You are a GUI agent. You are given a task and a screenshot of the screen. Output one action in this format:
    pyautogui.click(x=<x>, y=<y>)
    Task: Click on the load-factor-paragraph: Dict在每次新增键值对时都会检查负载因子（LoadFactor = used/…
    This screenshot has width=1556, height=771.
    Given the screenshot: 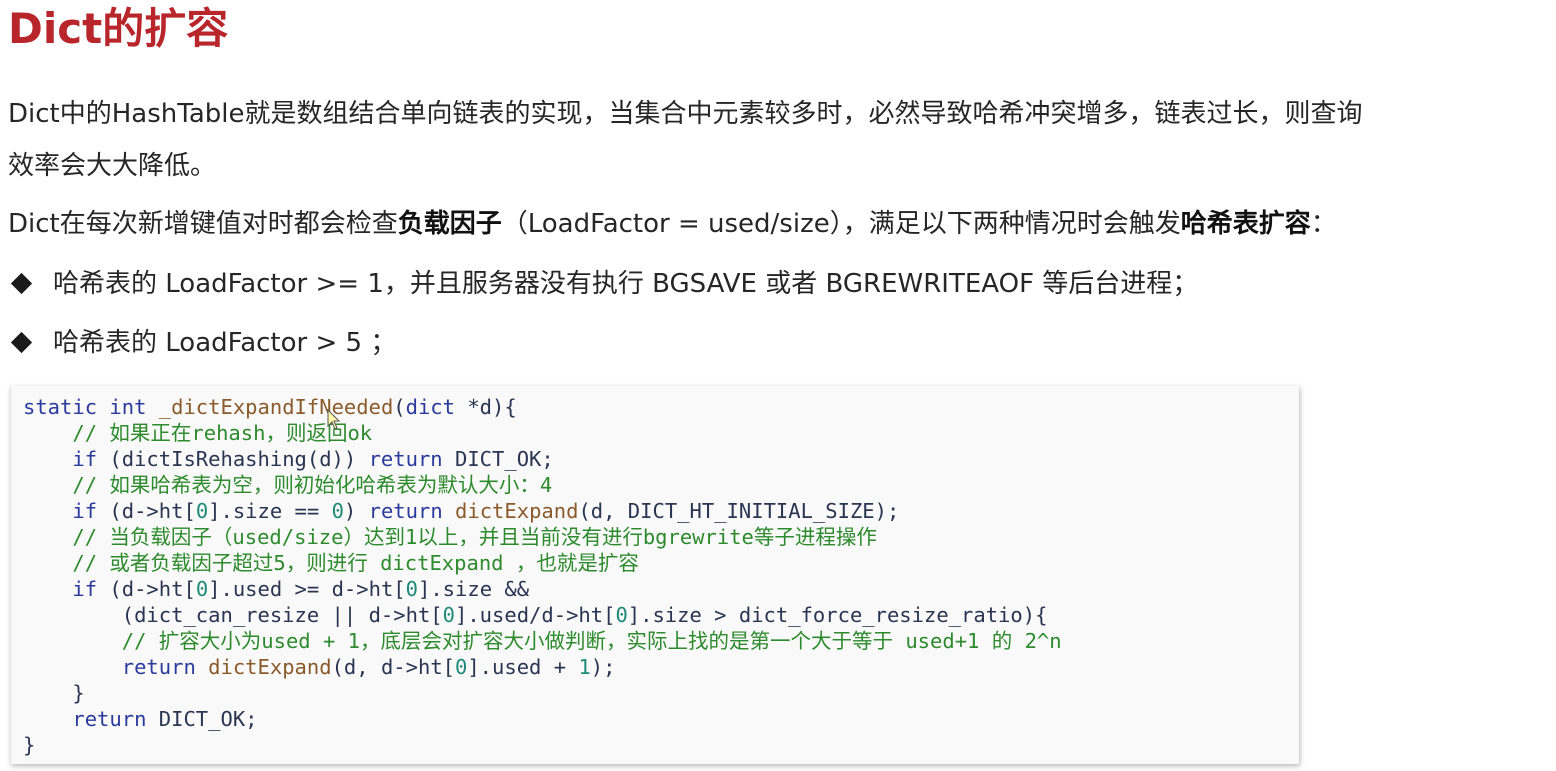 What is the action you would take?
    pyautogui.click(x=672, y=224)
    